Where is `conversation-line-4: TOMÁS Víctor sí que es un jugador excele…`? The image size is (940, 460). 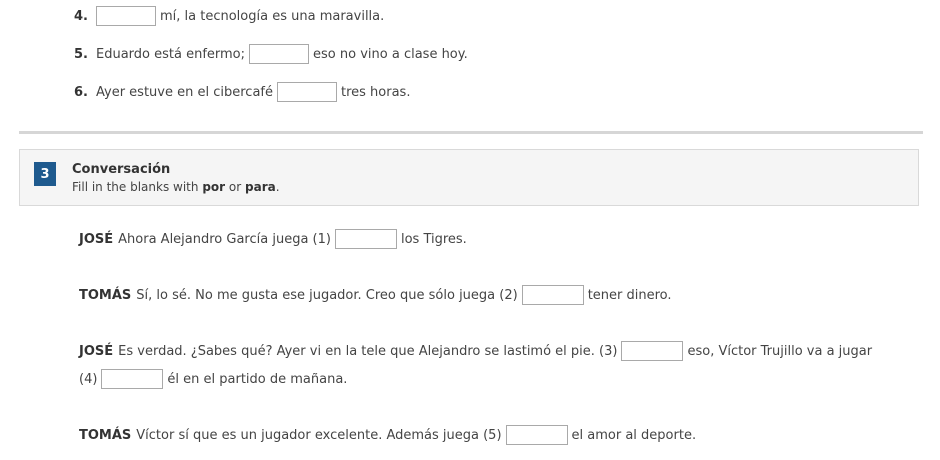 conversation-line-4: TOMÁS Víctor sí que es un jugador excele… is located at coordinates (387, 435).